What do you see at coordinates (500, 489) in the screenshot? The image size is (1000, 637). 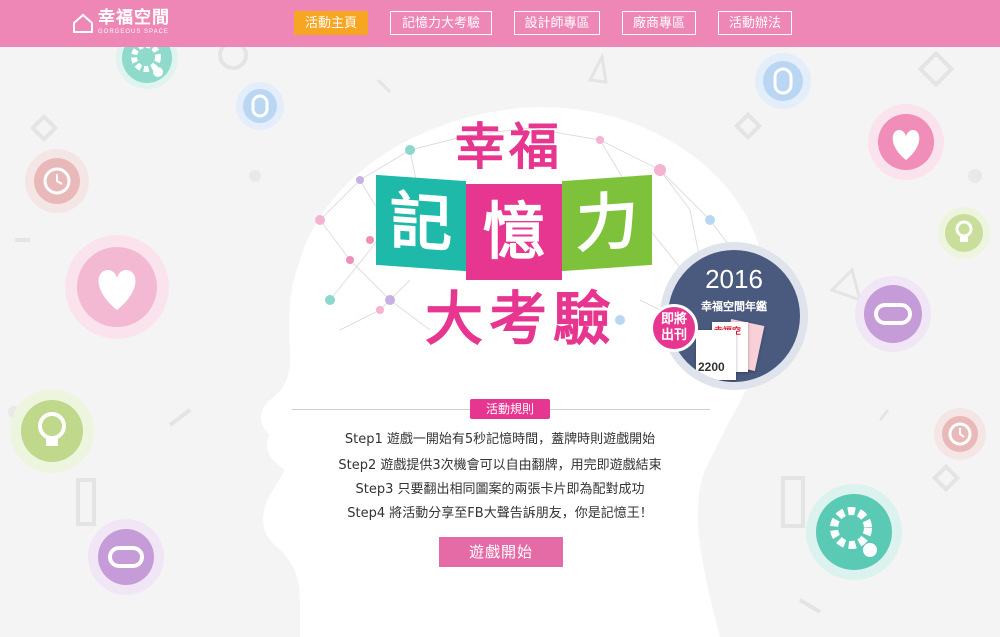 I see `rule-step-3: Step3 只要翻出相同圖案的兩張卡片即為配對成功` at bounding box center [500, 489].